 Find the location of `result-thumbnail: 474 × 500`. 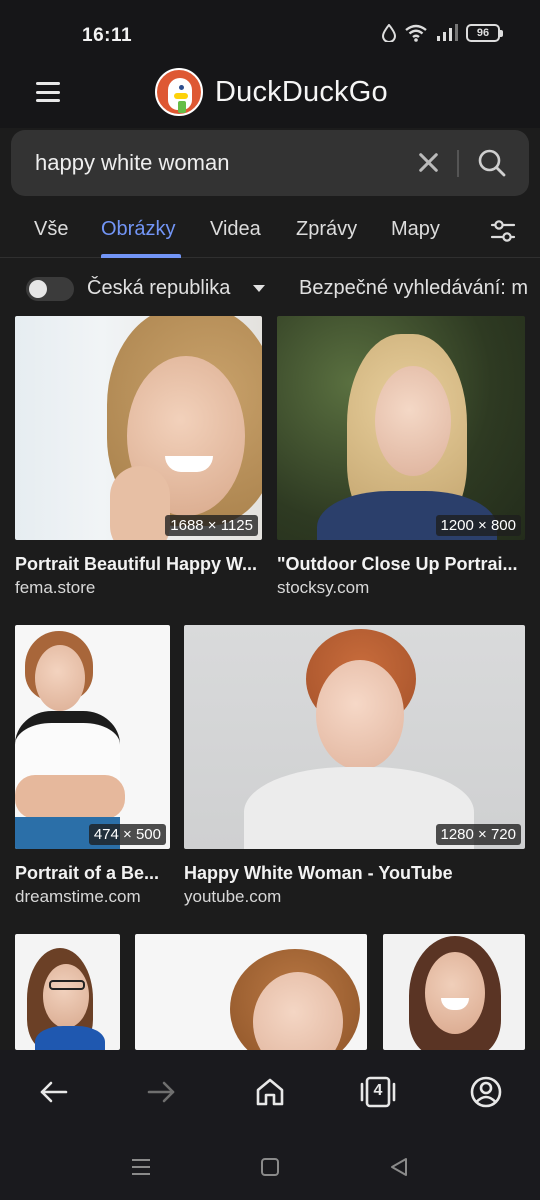

result-thumbnail: 474 × 500 is located at coordinates (92, 737).